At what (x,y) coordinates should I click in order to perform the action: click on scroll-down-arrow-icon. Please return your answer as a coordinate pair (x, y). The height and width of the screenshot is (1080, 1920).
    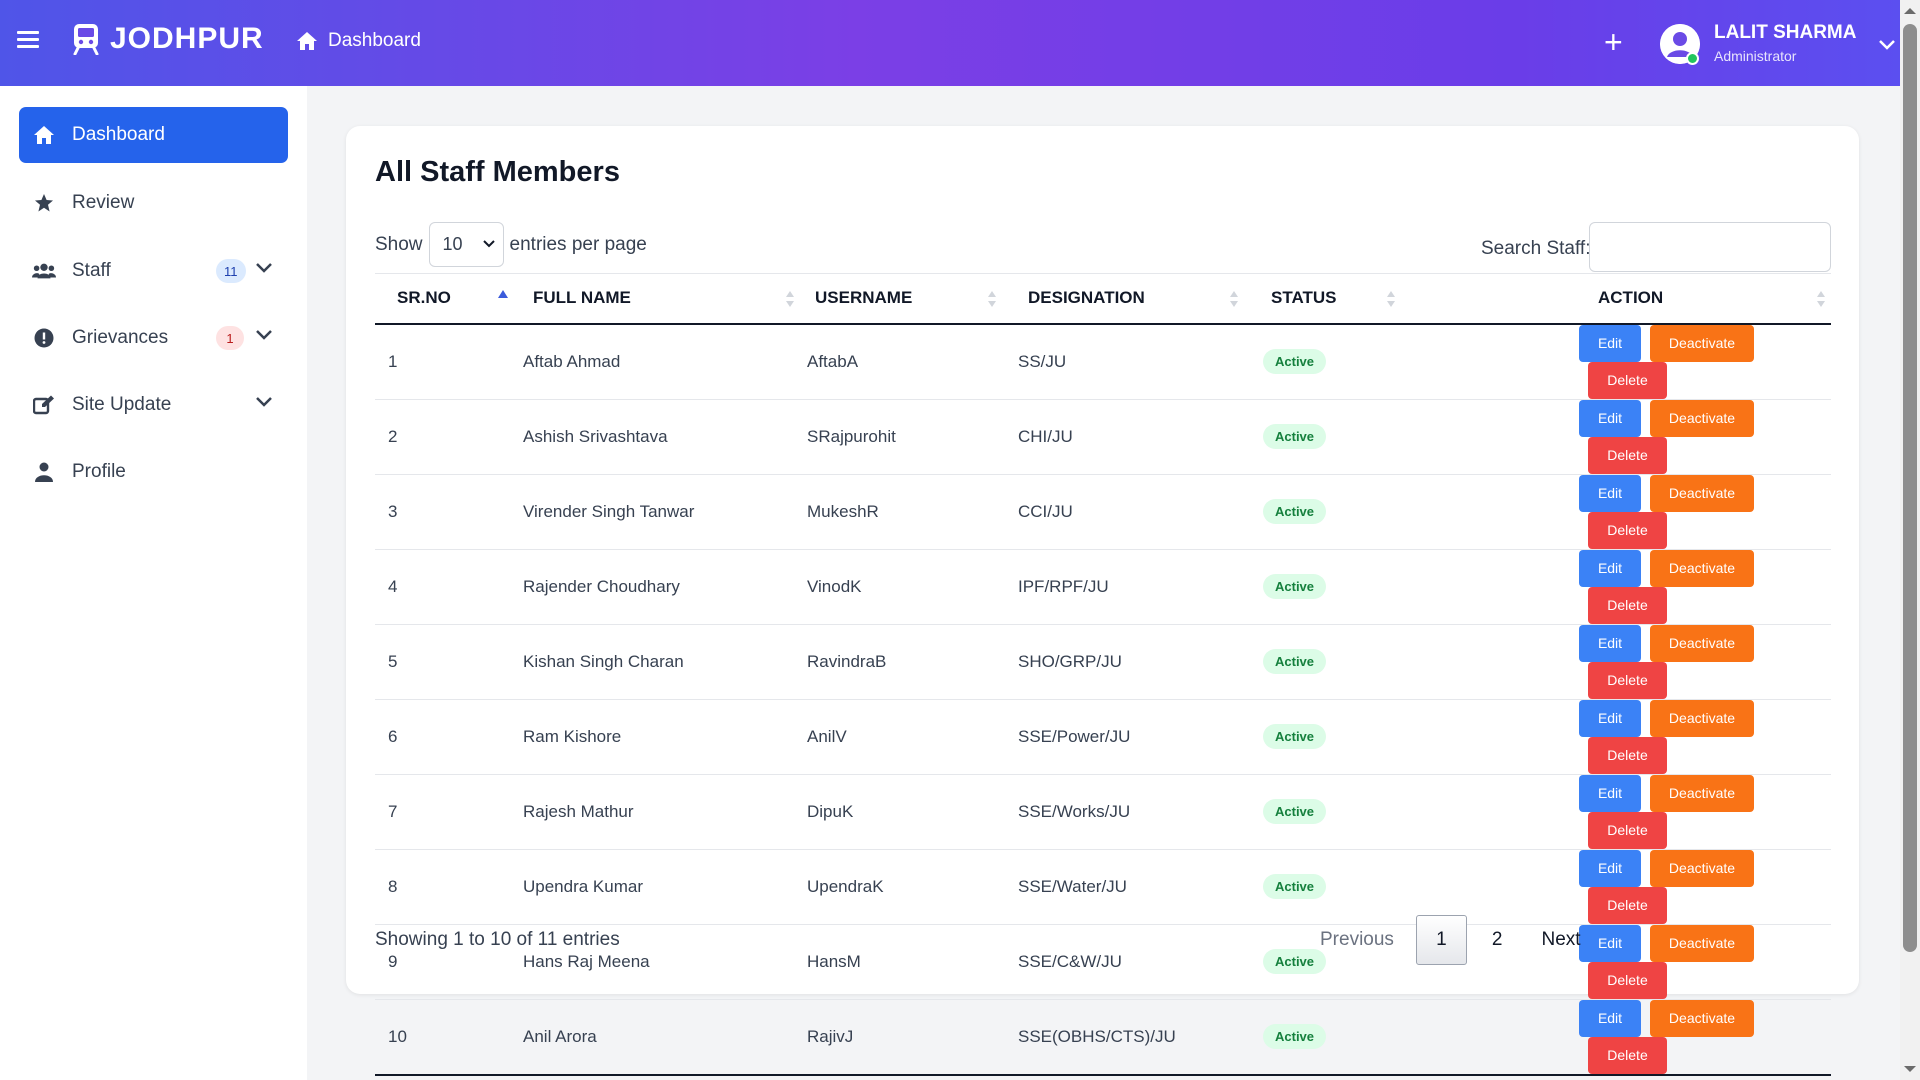
    Looking at the image, I should click on (1910, 1069).